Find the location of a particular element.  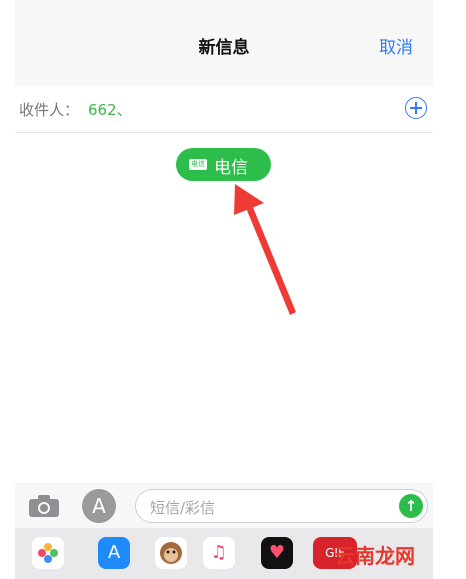

input-bar: A 短信/彩信 ↑ is located at coordinates (224, 506).